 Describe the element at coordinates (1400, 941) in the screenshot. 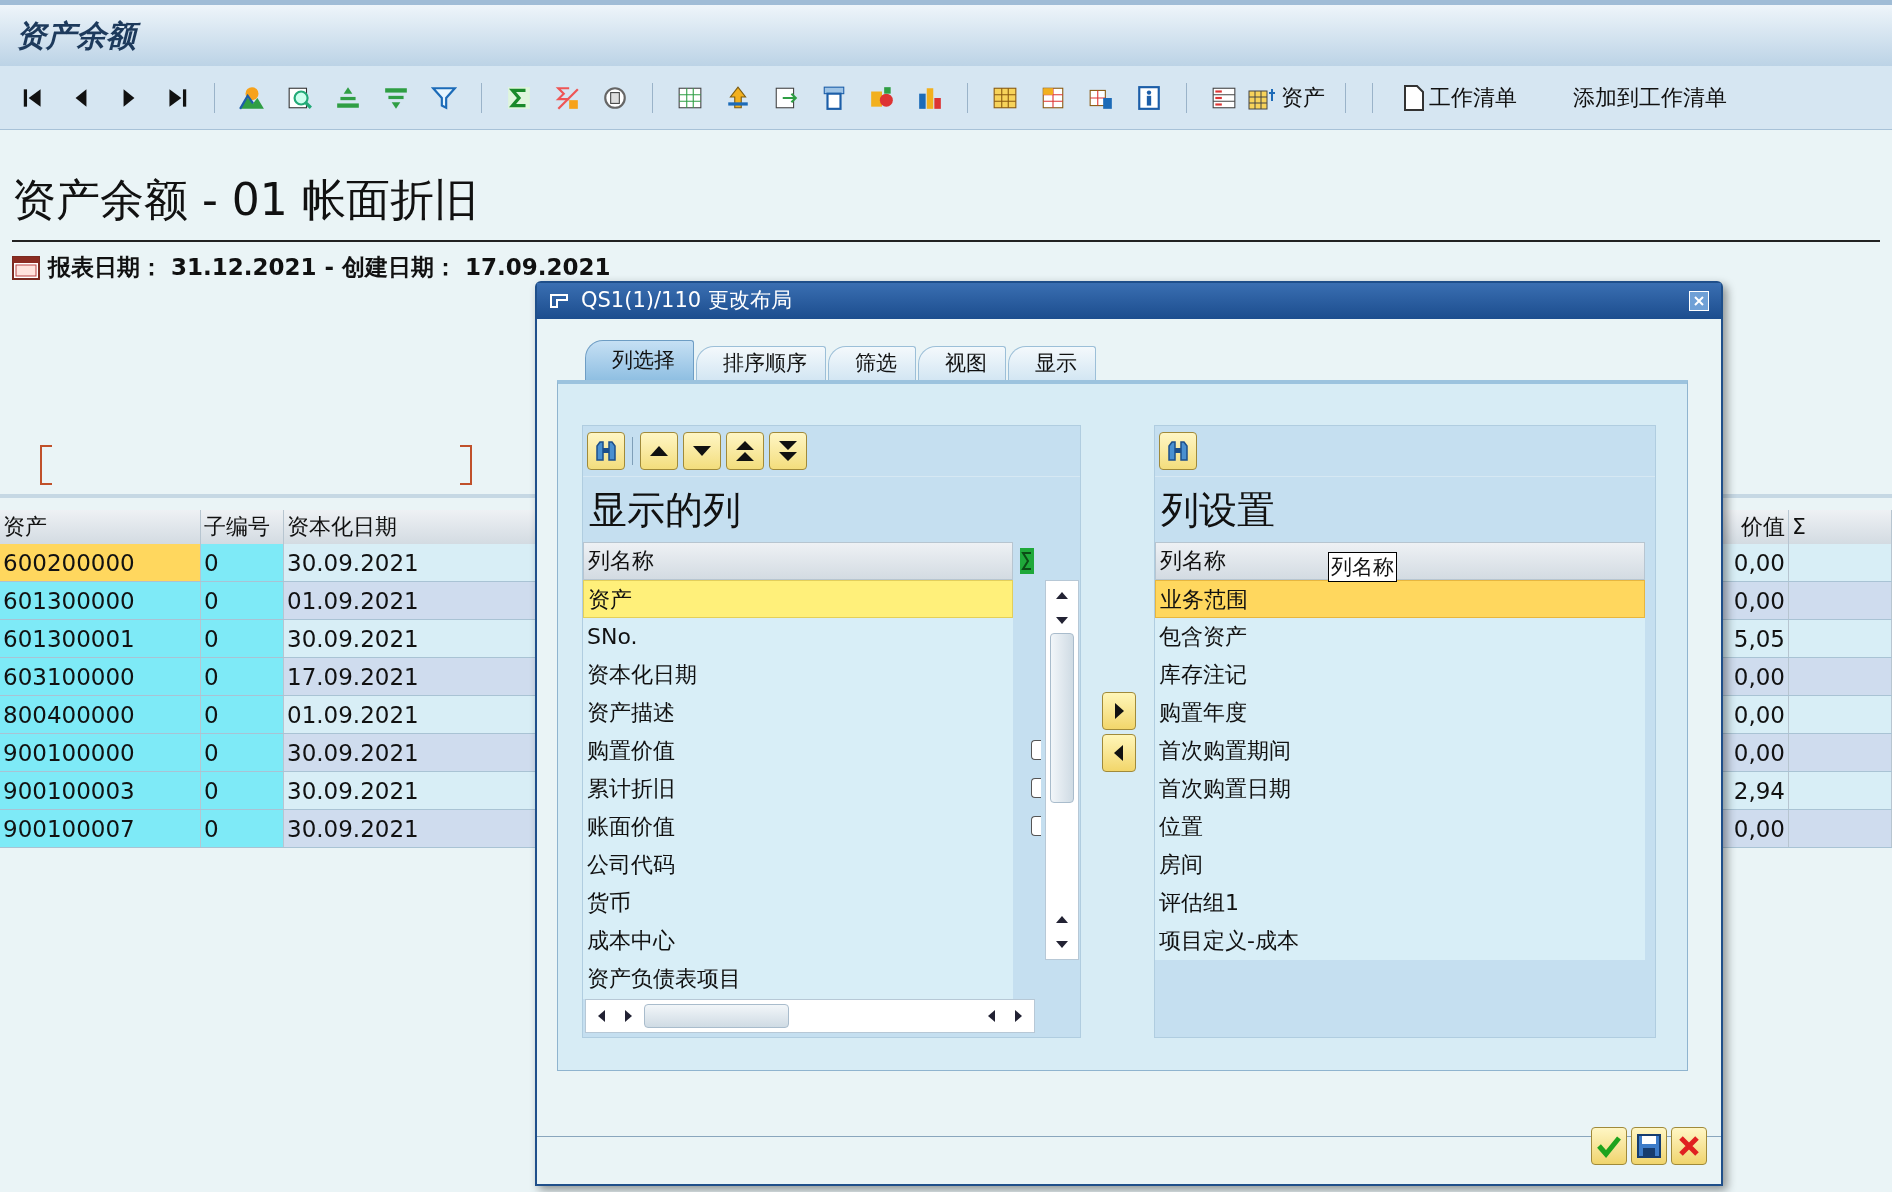

I see `list-item: 项目定义-成本` at that location.